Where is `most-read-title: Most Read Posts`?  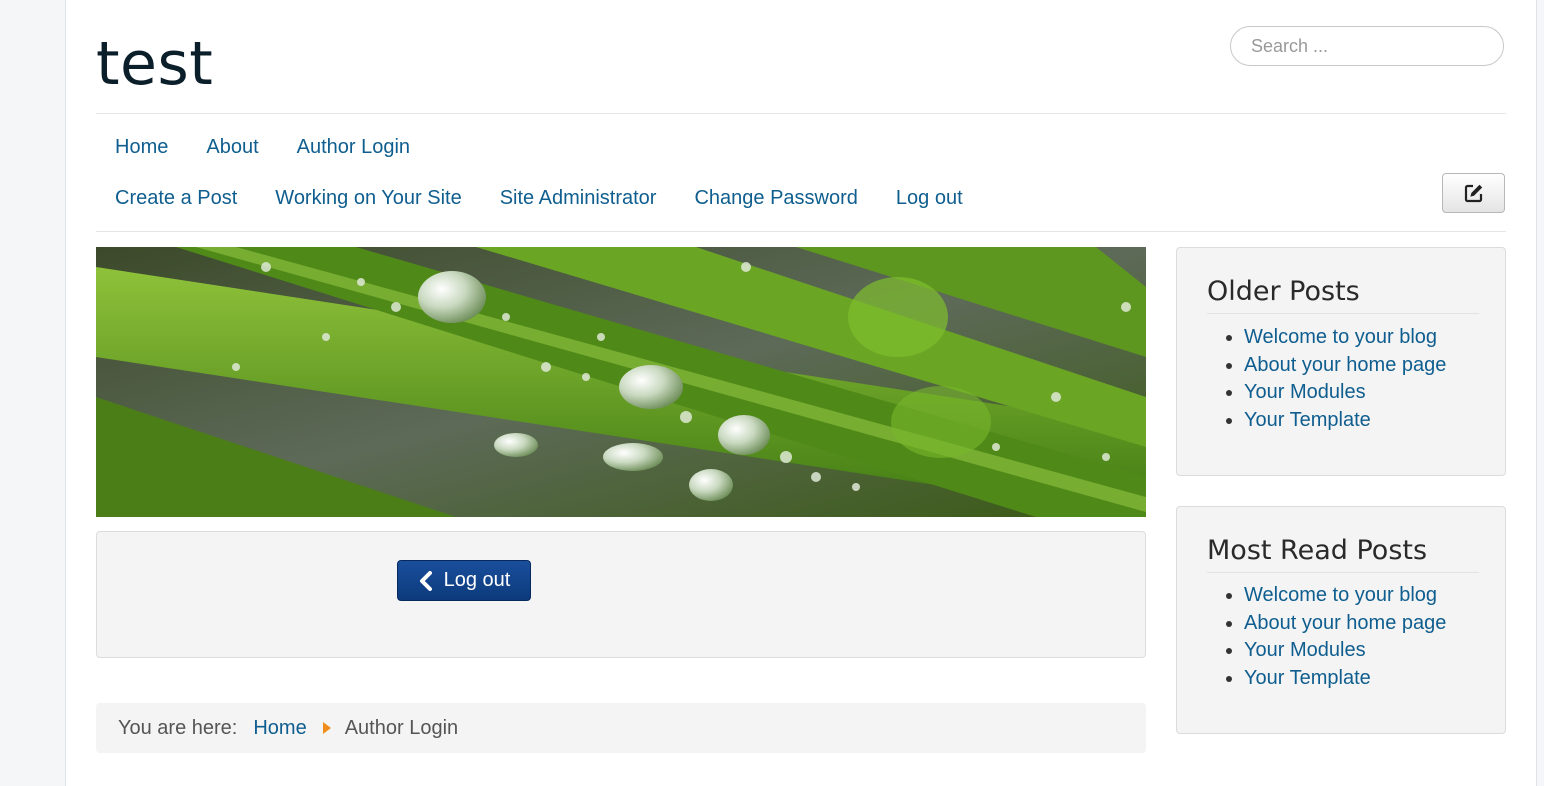 most-read-title: Most Read Posts is located at coordinates (1343, 554).